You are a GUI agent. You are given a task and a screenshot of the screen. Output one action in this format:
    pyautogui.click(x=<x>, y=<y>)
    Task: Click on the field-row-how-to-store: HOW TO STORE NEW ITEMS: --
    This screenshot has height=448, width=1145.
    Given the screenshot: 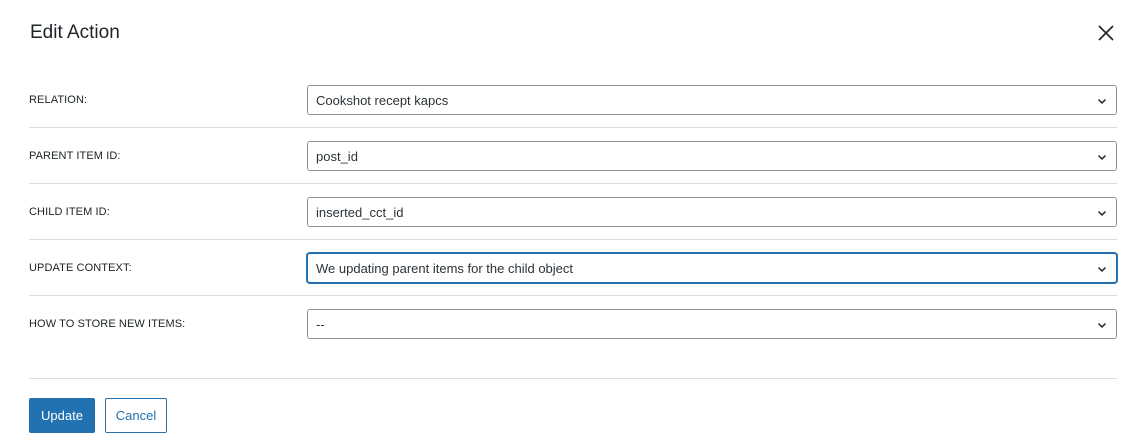 What is the action you would take?
    pyautogui.click(x=573, y=324)
    